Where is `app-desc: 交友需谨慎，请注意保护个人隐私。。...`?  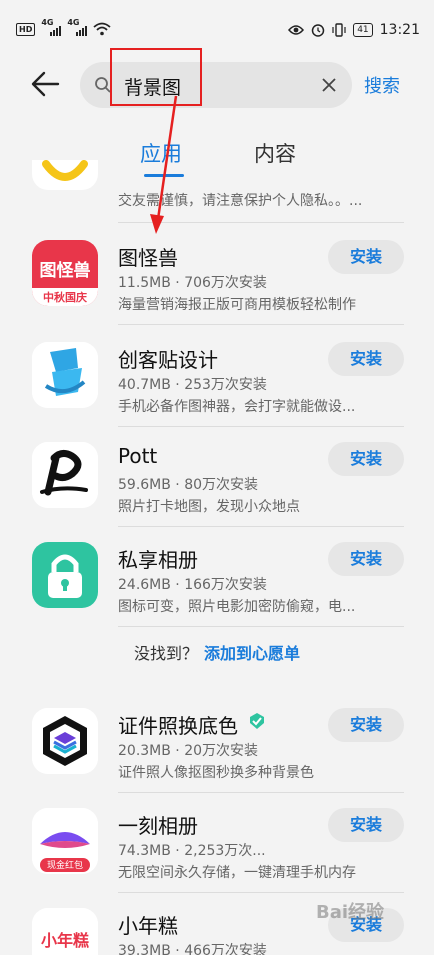 app-desc: 交友需谨慎，请注意保护个人隐私。。... is located at coordinates (240, 201).